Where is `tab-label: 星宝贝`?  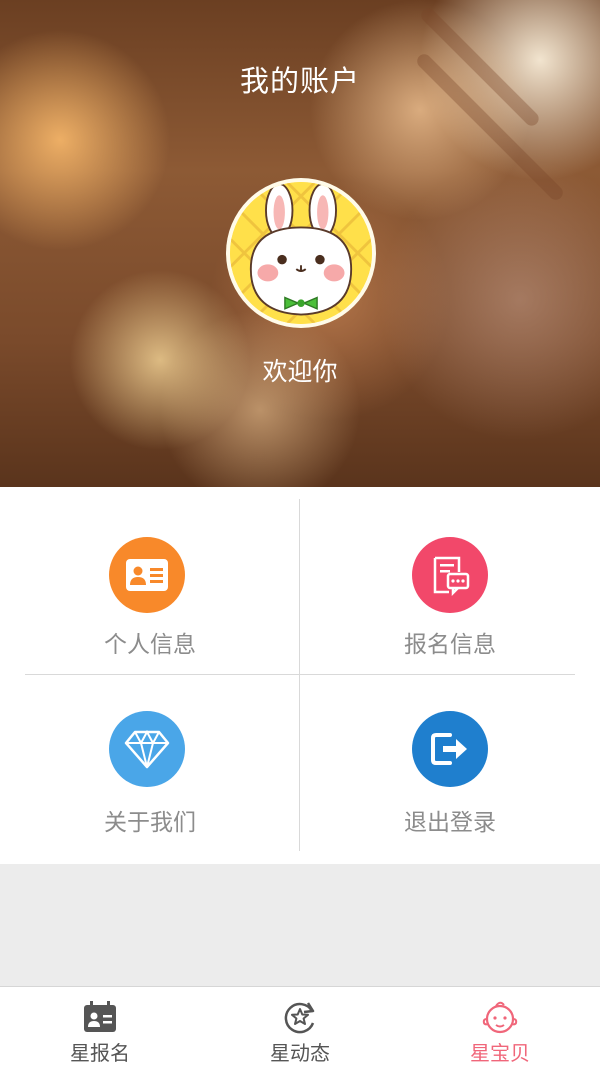 tab-label: 星宝贝 is located at coordinates (500, 1053).